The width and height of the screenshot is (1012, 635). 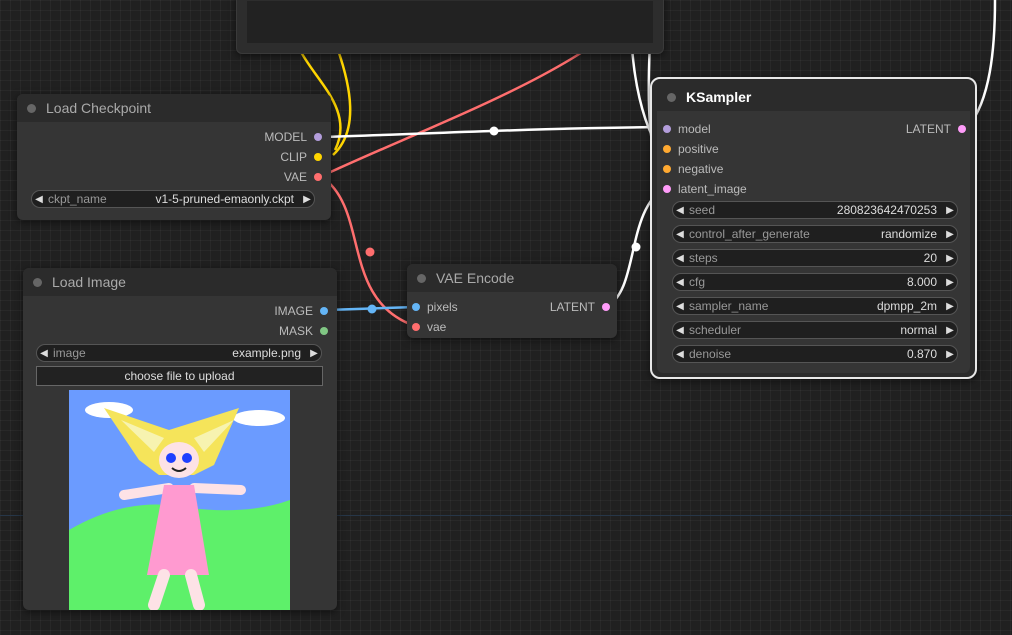 I want to click on input-slot-latent-image: latent_image, so click(x=705, y=189).